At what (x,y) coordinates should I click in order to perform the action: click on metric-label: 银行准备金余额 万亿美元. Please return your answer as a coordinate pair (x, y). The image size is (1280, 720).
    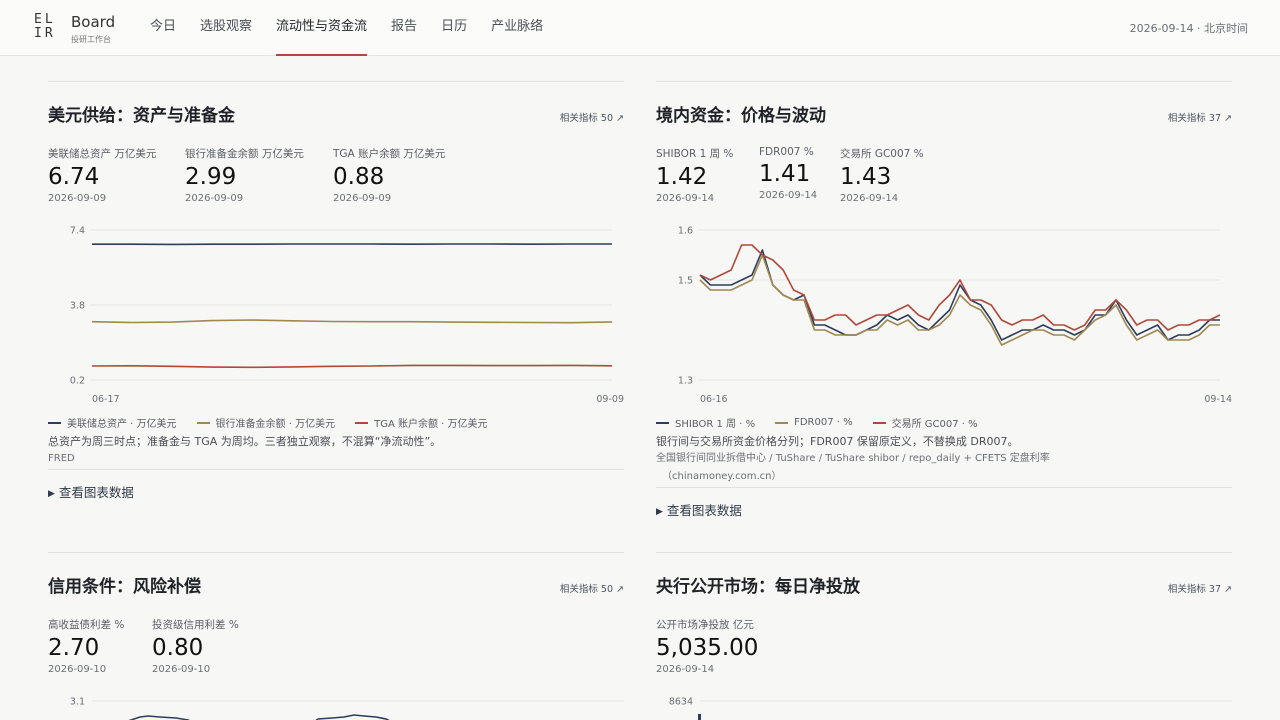
    Looking at the image, I should click on (244, 154).